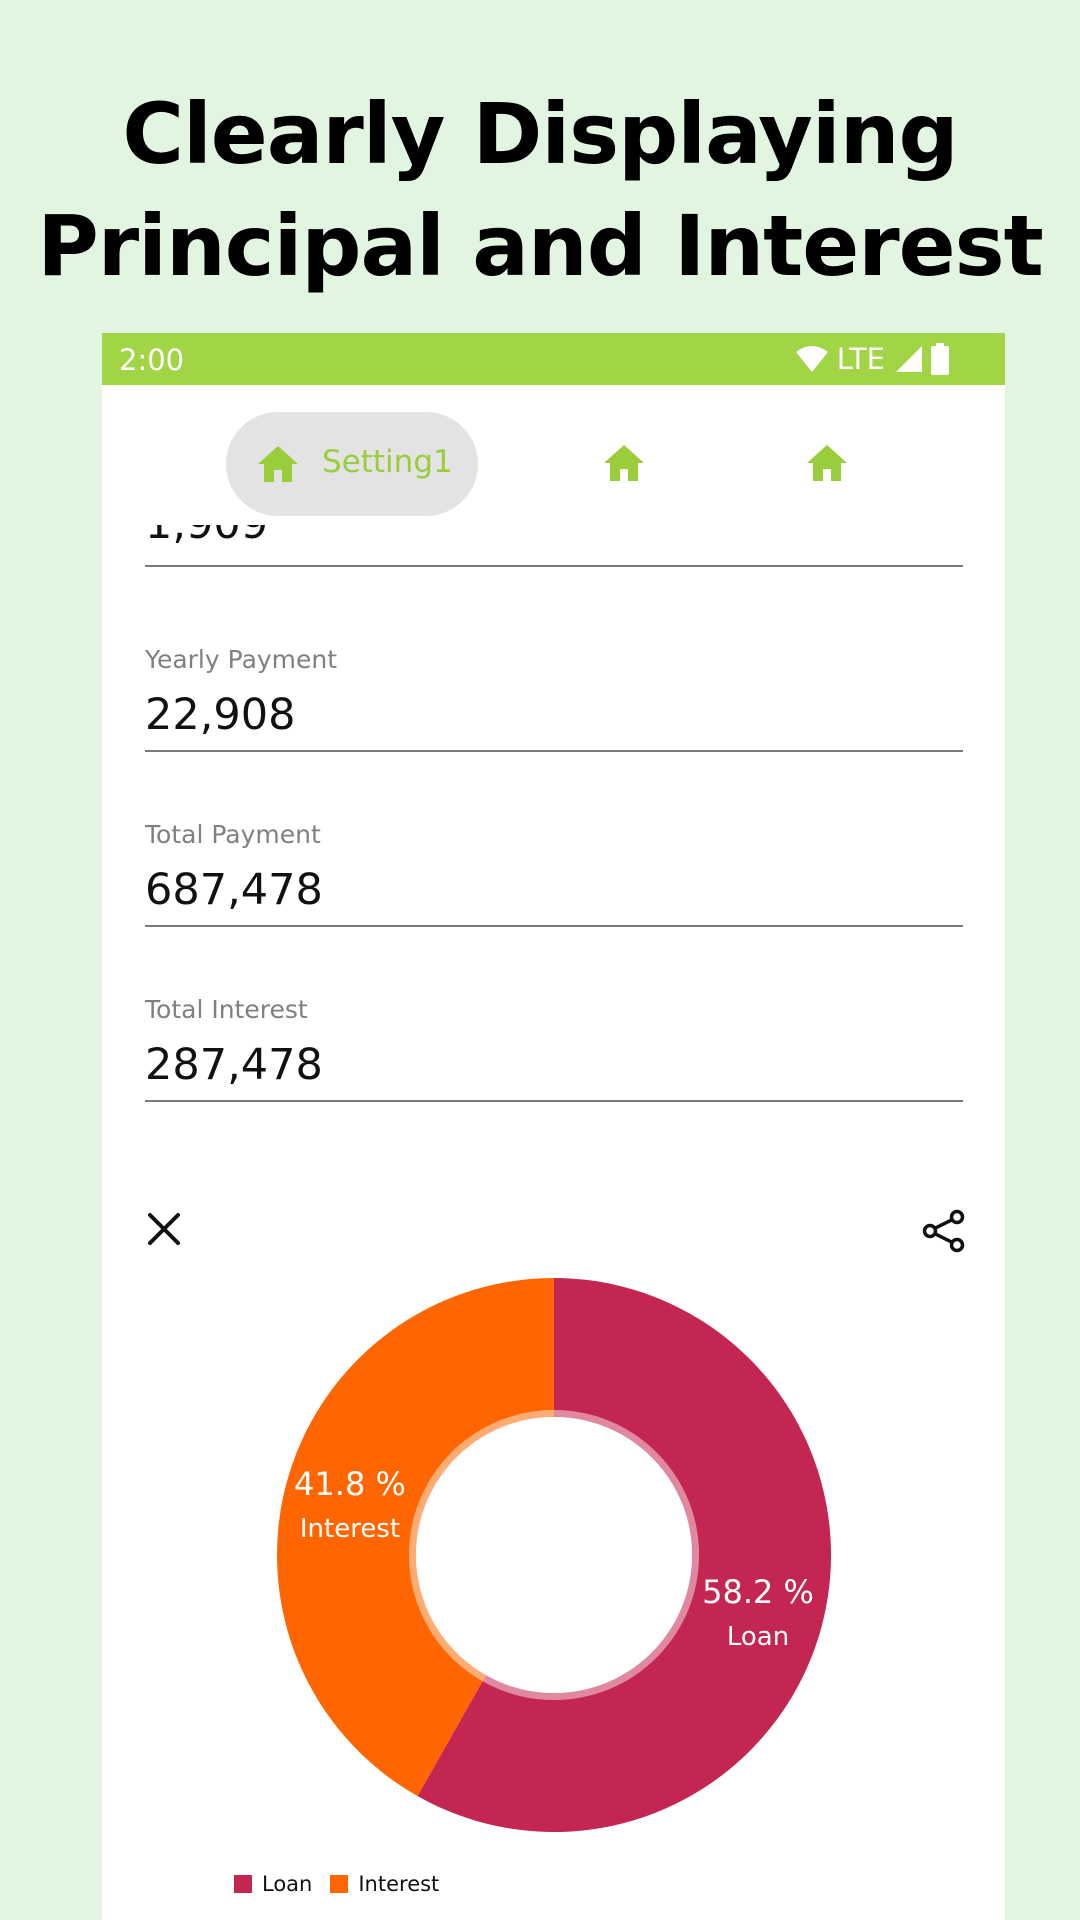 This screenshot has width=1080, height=1920. What do you see at coordinates (226, 1009) in the screenshot?
I see `field-label: Total Interest` at bounding box center [226, 1009].